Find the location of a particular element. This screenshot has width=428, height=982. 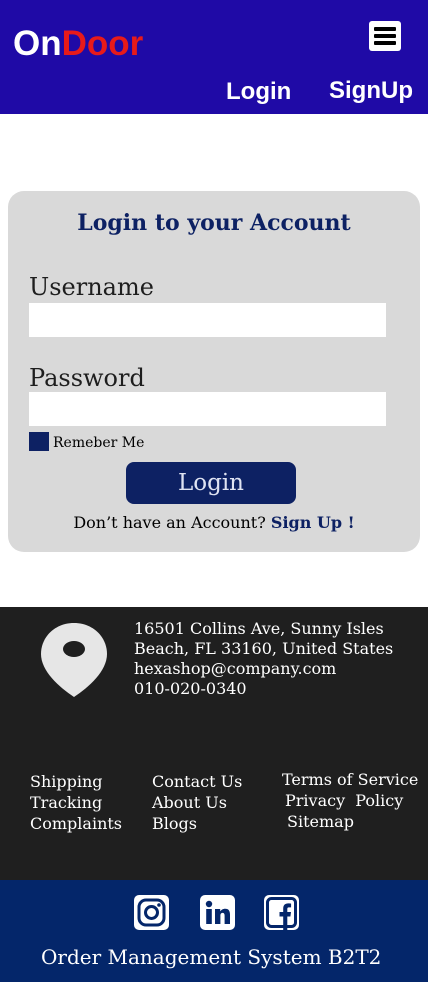

logo: OnDoor is located at coordinates (78, 44).